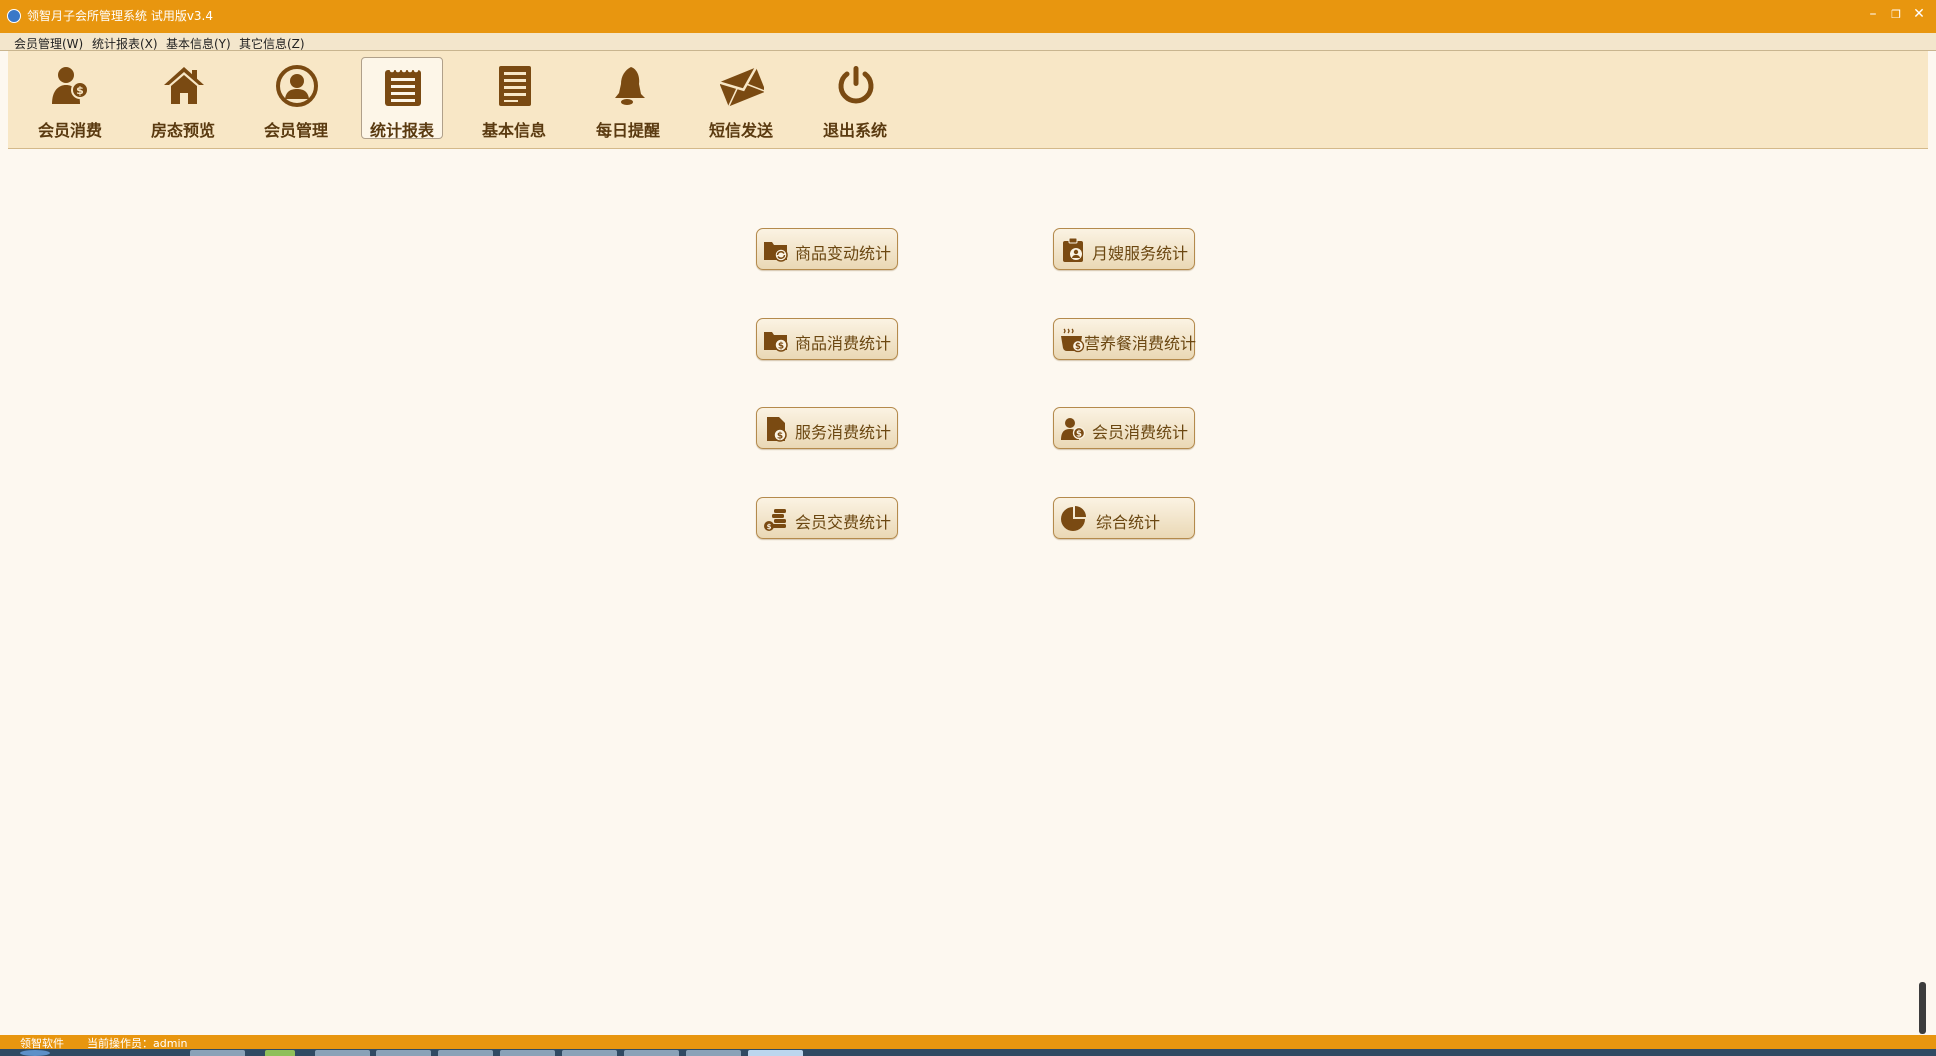 Image resolution: width=1936 pixels, height=1056 pixels. What do you see at coordinates (775, 520) in the screenshot?
I see `coins-icon: $` at bounding box center [775, 520].